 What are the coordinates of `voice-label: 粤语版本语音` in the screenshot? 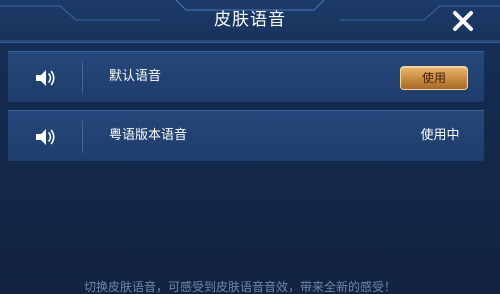 It's located at (148, 135).